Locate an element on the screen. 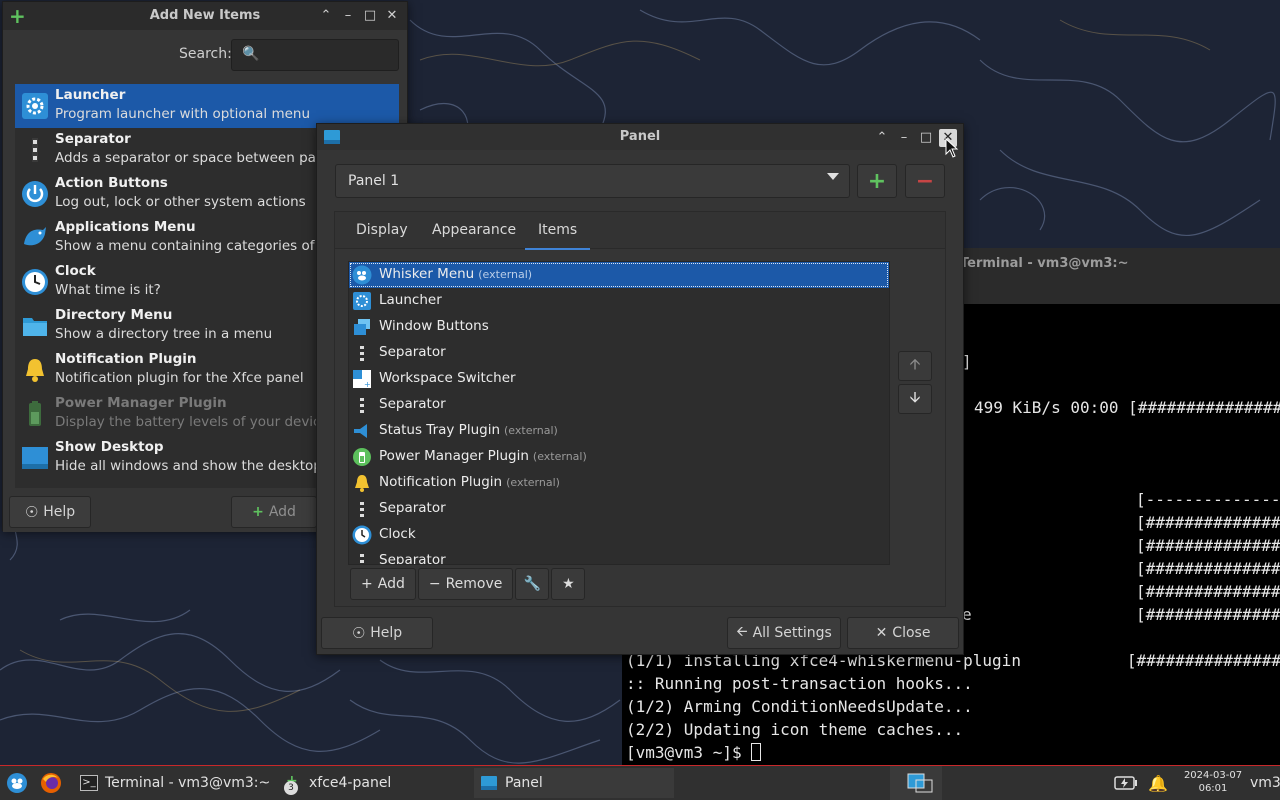 The image size is (1280, 800). battery-charging-icon is located at coordinates (1125, 783).